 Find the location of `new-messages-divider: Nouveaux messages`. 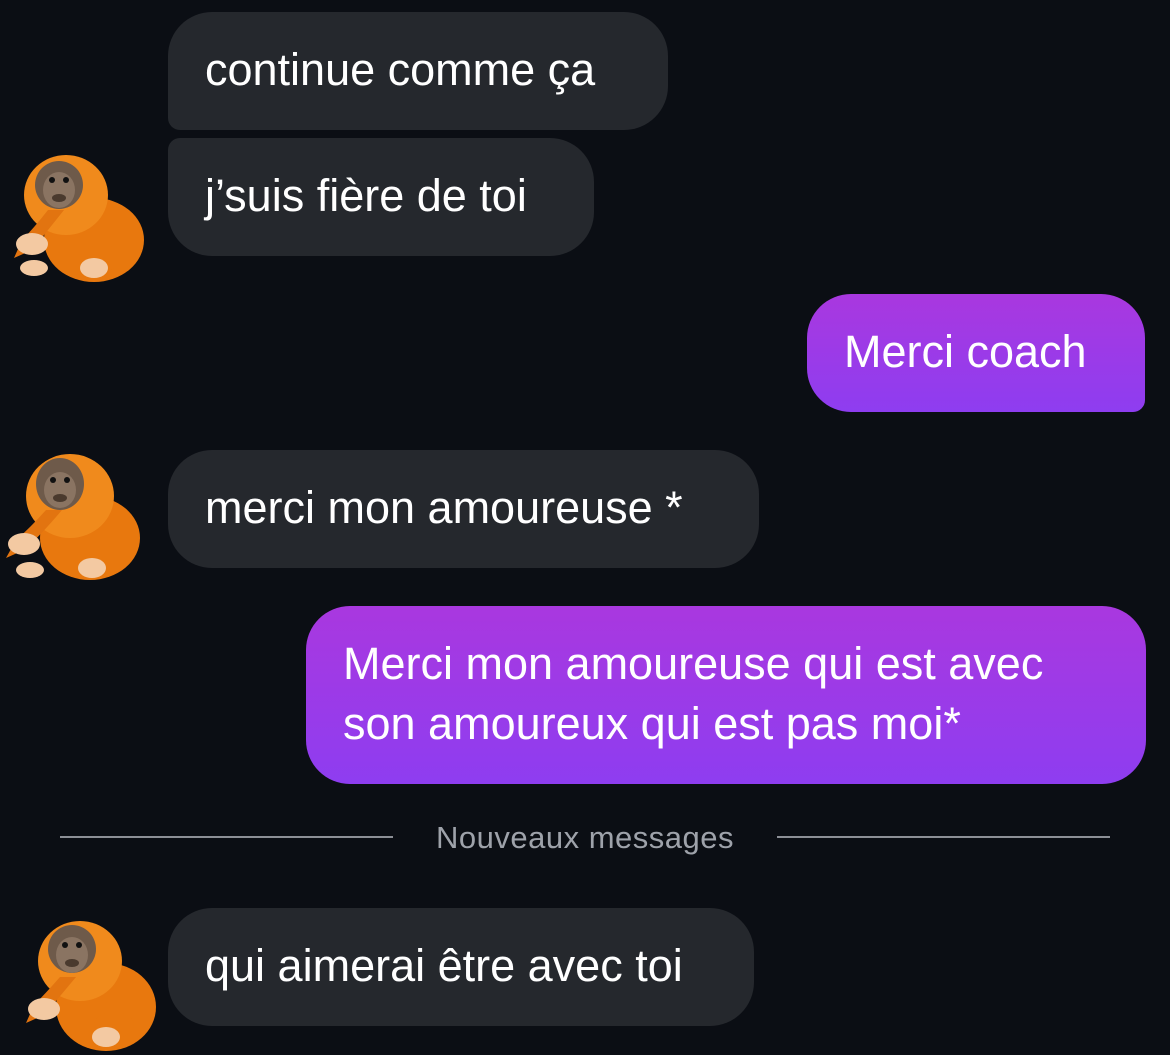

new-messages-divider: Nouveaux messages is located at coordinates (585, 838).